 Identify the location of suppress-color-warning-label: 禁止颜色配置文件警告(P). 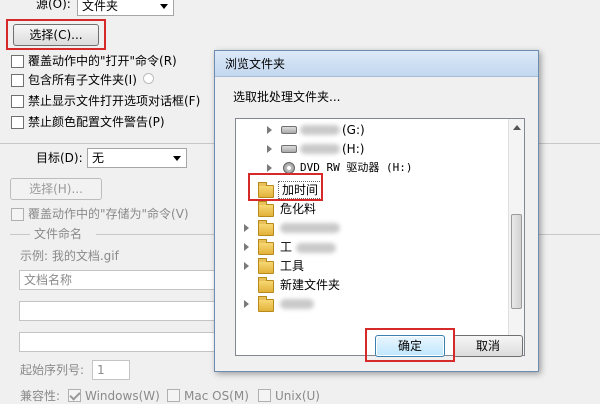
(96, 122).